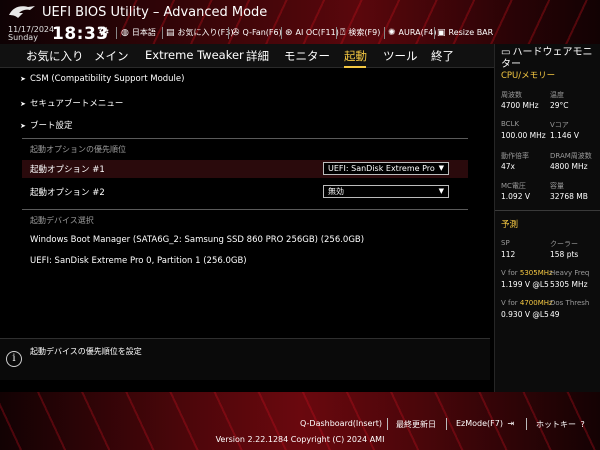 This screenshot has width=600, height=450. What do you see at coordinates (582, 424) in the screenshot?
I see `question-icon: ?` at bounding box center [582, 424].